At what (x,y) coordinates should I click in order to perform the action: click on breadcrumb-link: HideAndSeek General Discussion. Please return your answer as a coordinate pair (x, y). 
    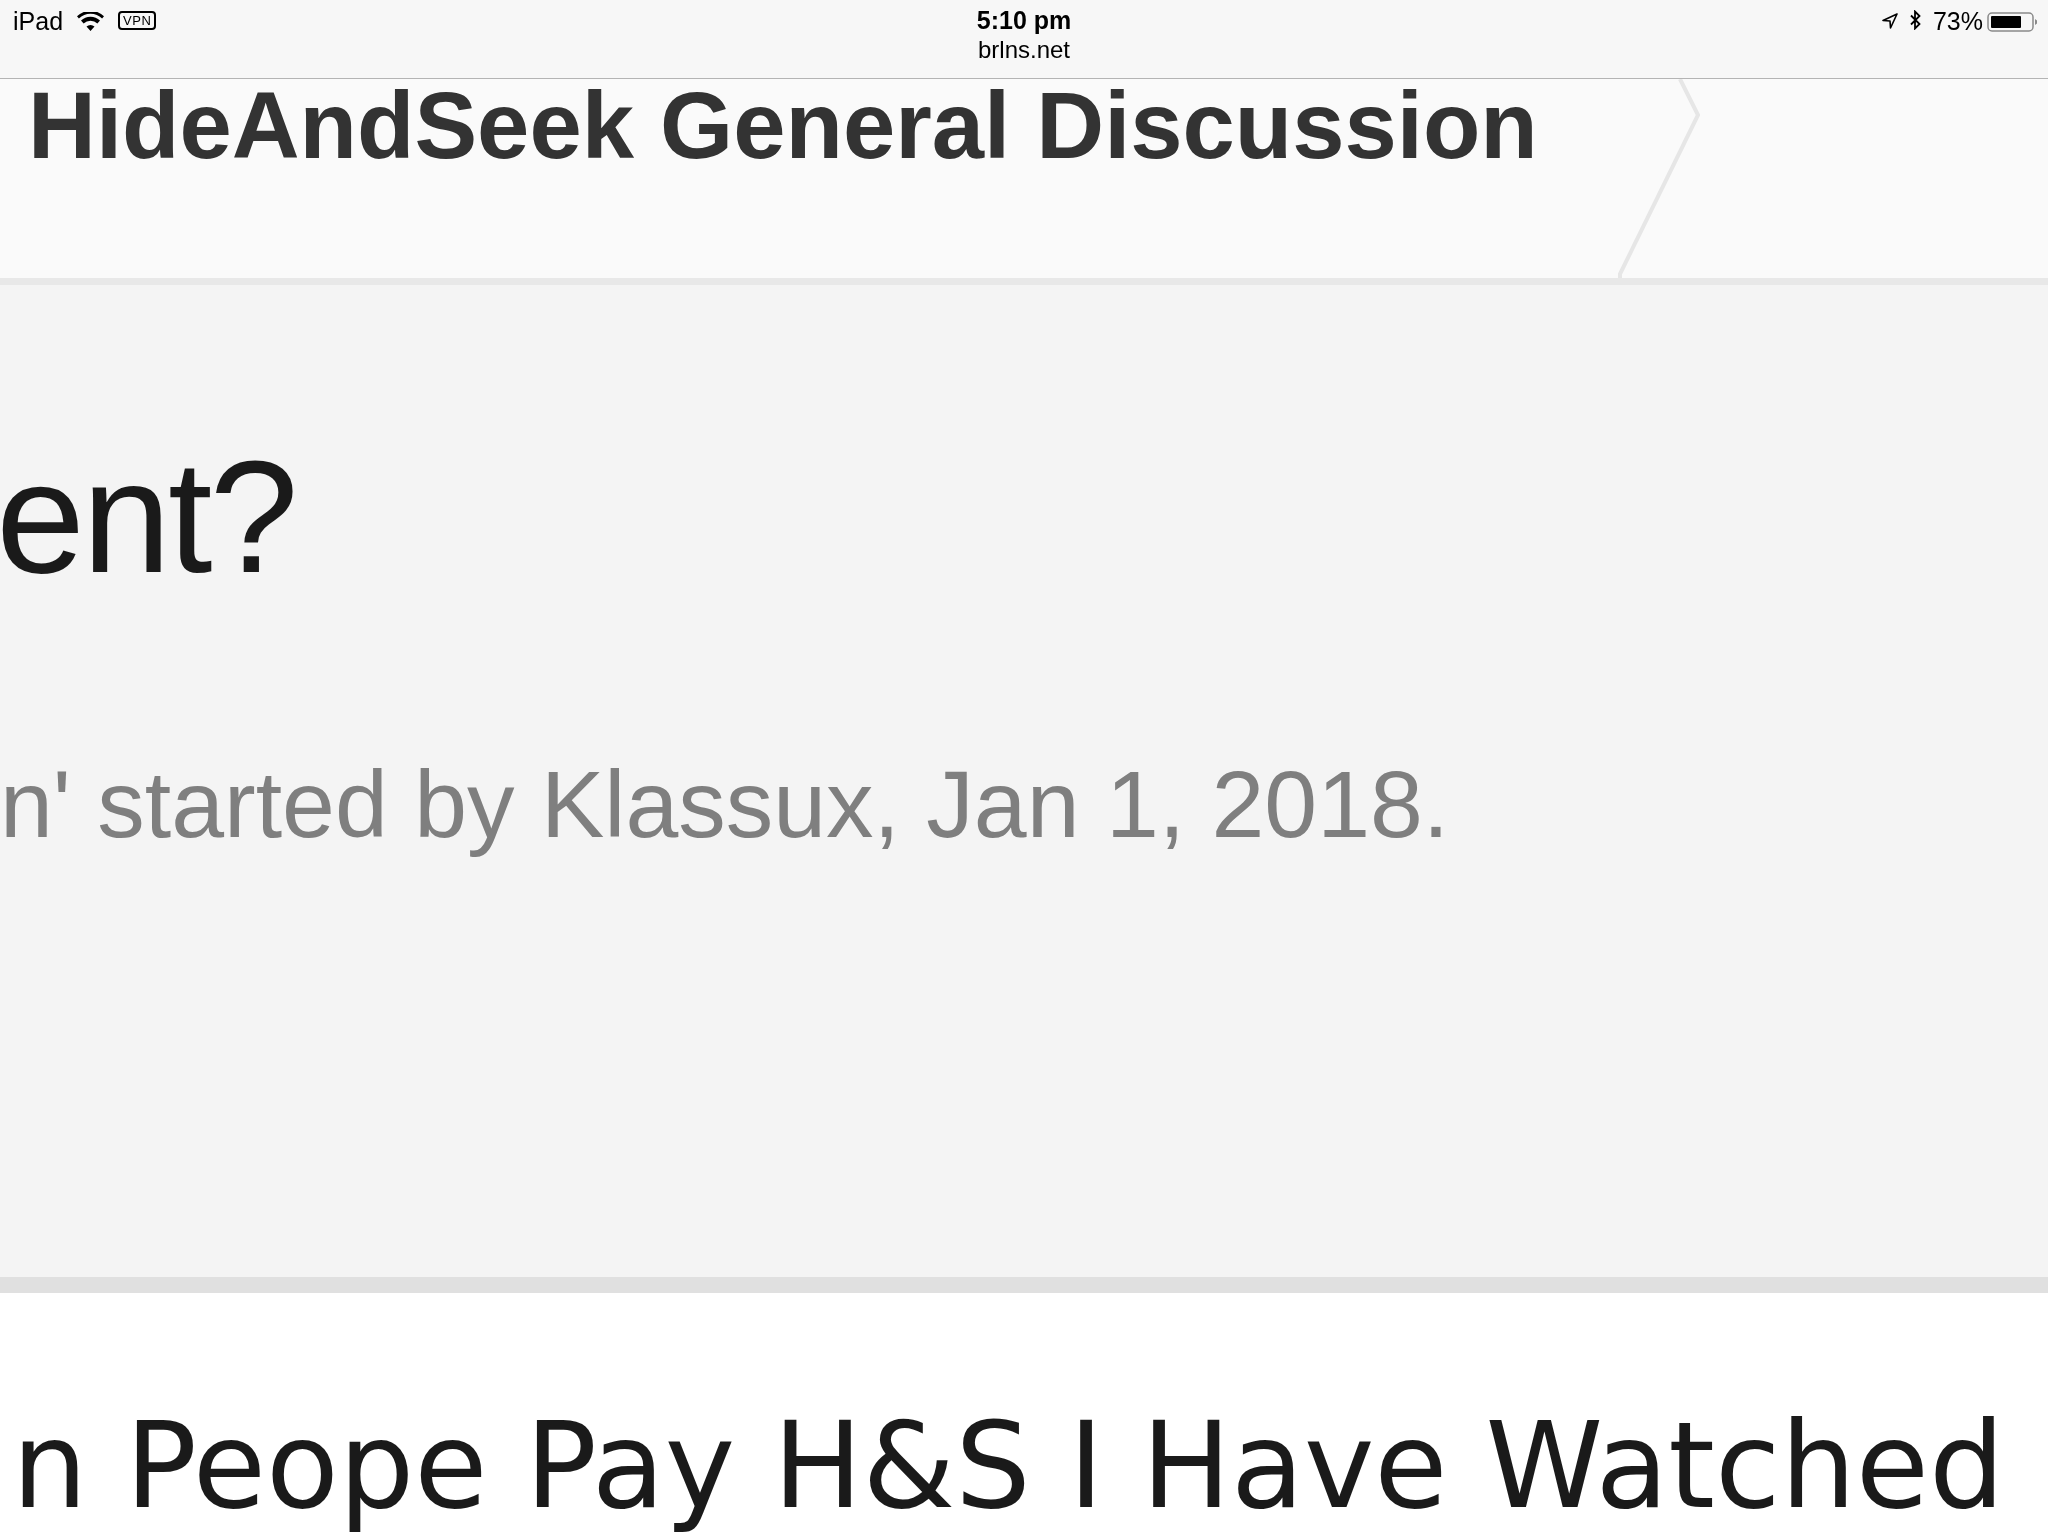
    Looking at the image, I should click on (783, 126).